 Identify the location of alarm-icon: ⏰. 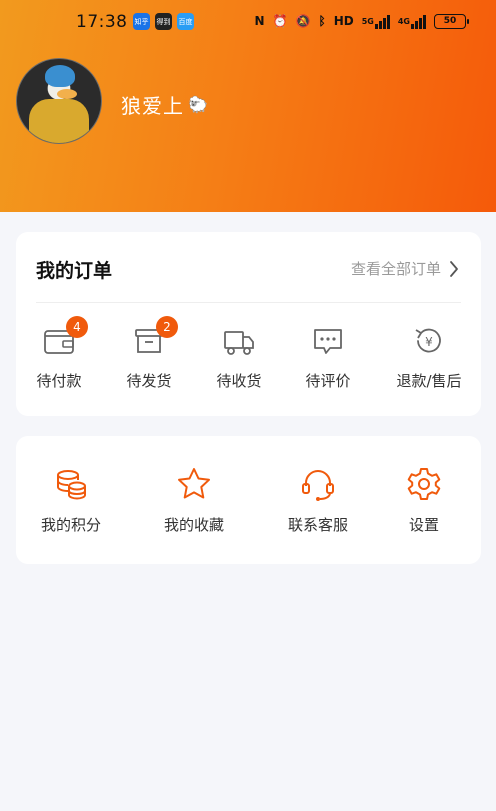
(280, 21).